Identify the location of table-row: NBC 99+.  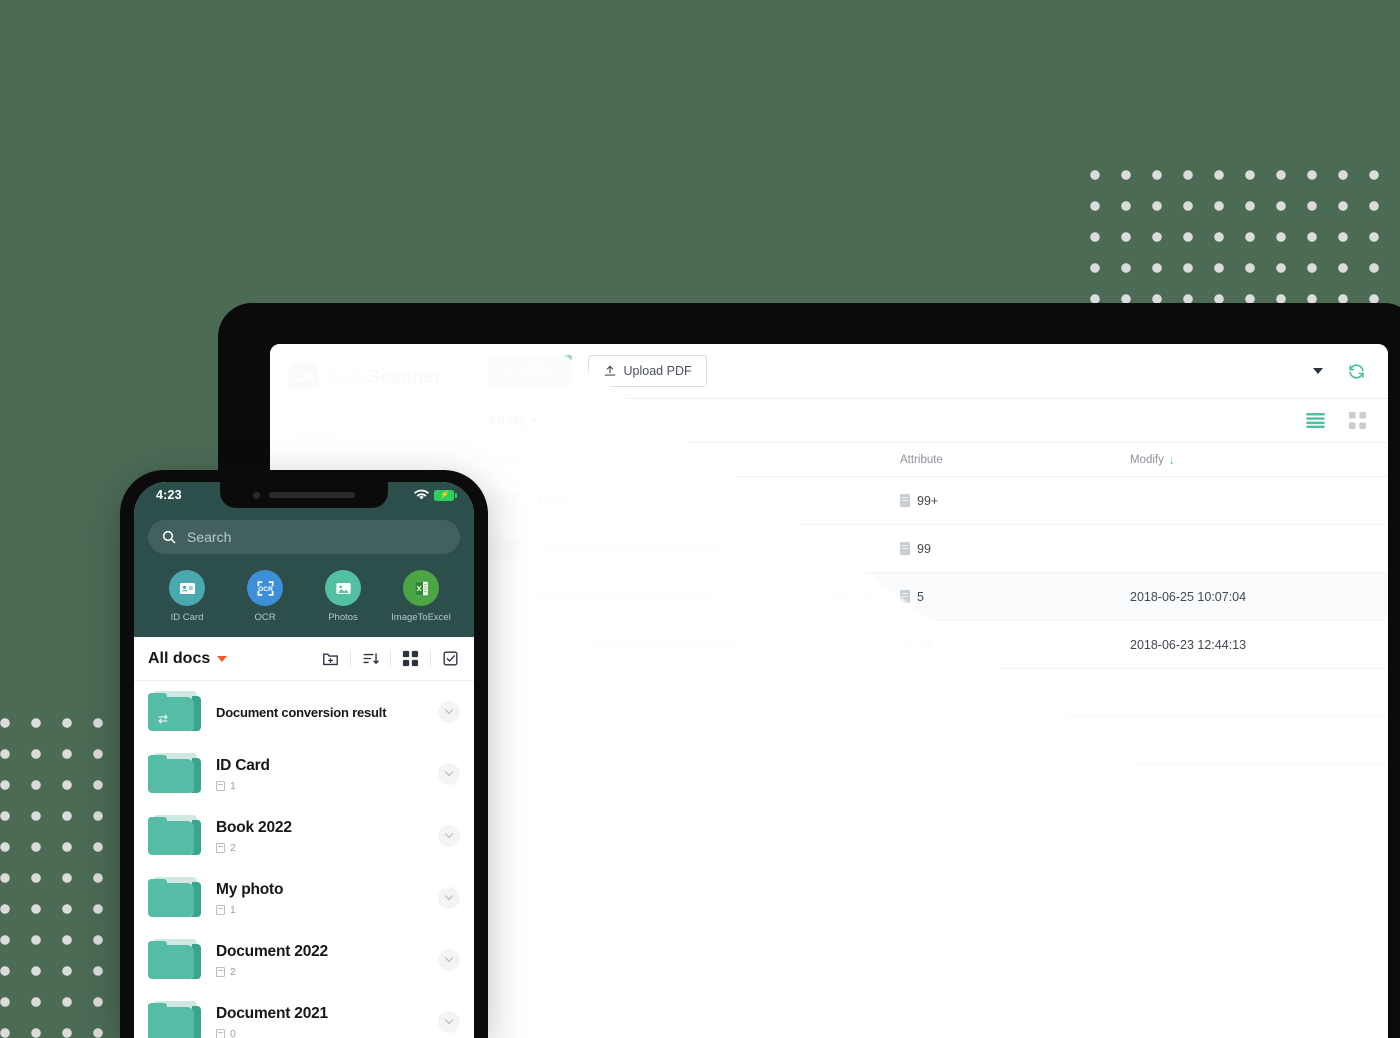
(927, 501).